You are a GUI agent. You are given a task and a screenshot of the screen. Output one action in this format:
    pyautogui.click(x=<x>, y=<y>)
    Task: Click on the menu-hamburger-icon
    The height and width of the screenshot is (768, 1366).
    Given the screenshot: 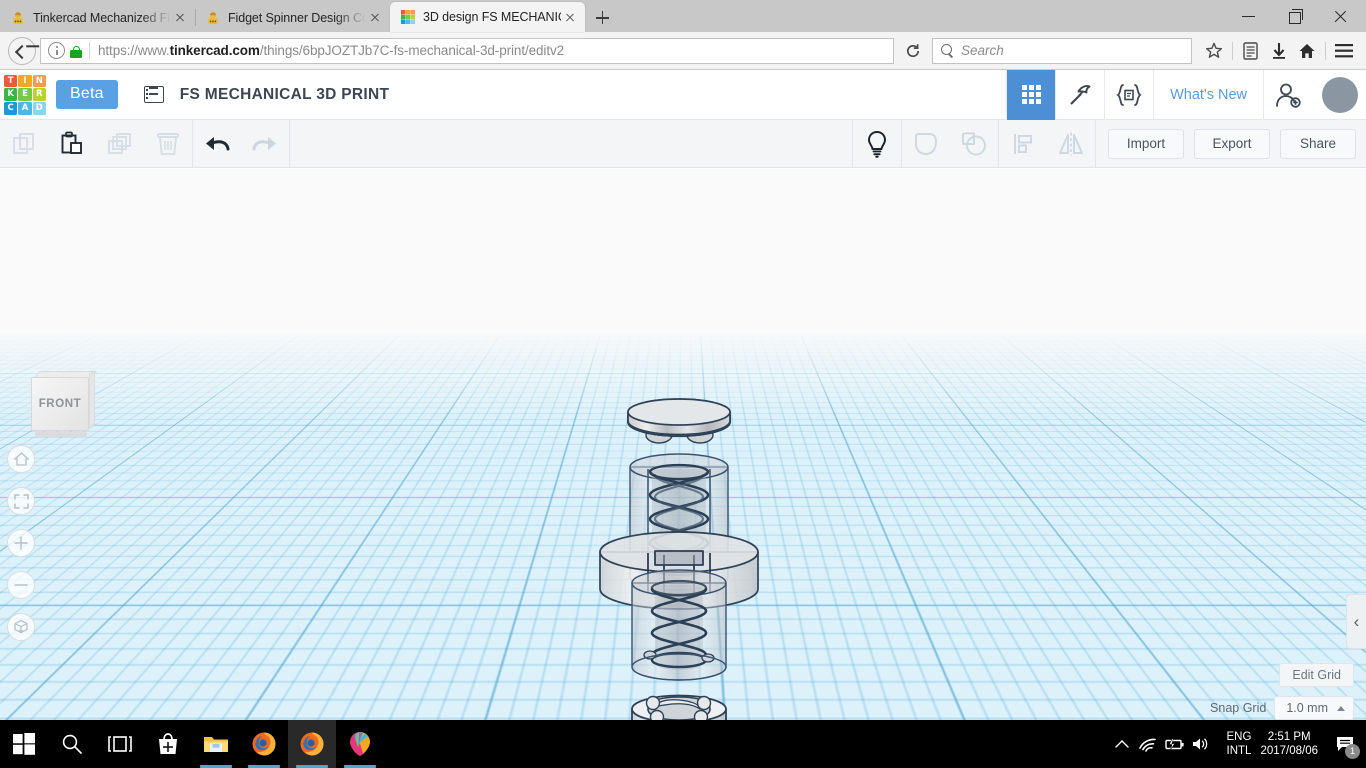 What is the action you would take?
    pyautogui.click(x=1344, y=51)
    